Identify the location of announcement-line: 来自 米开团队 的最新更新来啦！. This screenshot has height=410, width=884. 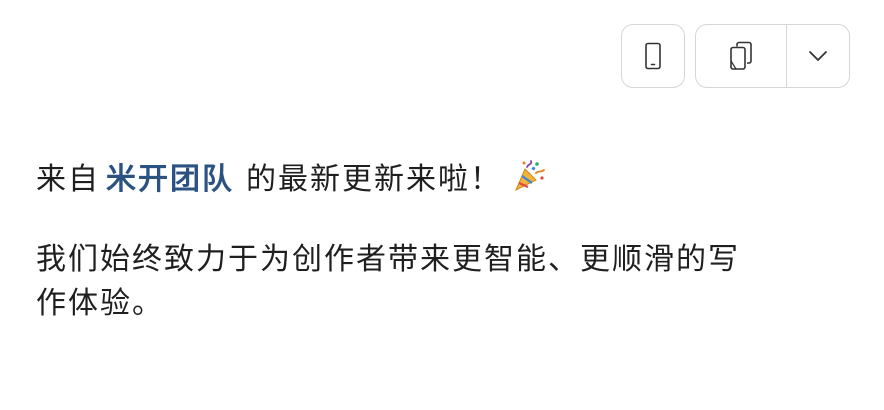
(396, 180).